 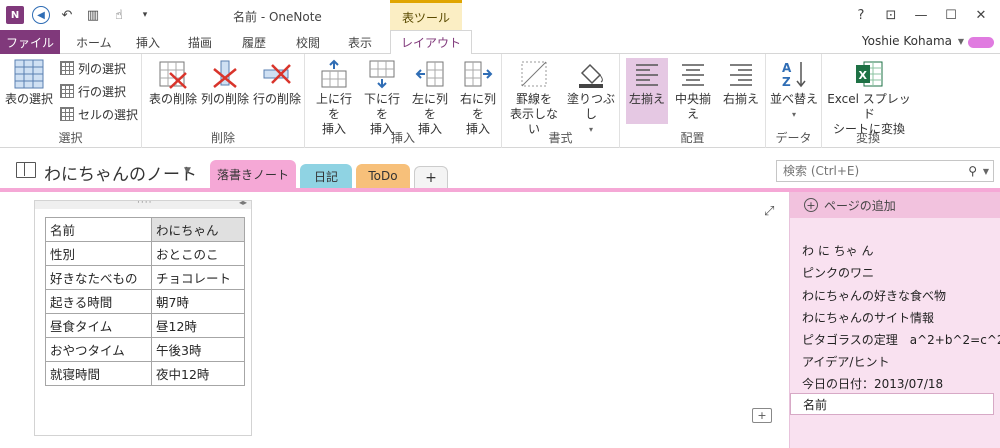 I want to click on insert-column-left-icon, so click(x=430, y=74).